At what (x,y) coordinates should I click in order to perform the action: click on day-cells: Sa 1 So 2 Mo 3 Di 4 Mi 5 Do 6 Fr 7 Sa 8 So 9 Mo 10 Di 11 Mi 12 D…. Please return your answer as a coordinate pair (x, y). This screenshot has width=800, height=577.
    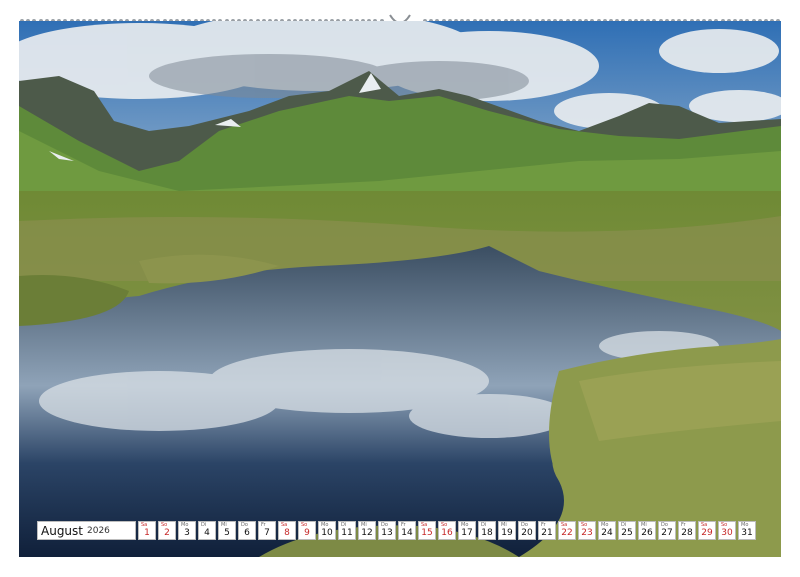
    Looking at the image, I should click on (447, 530).